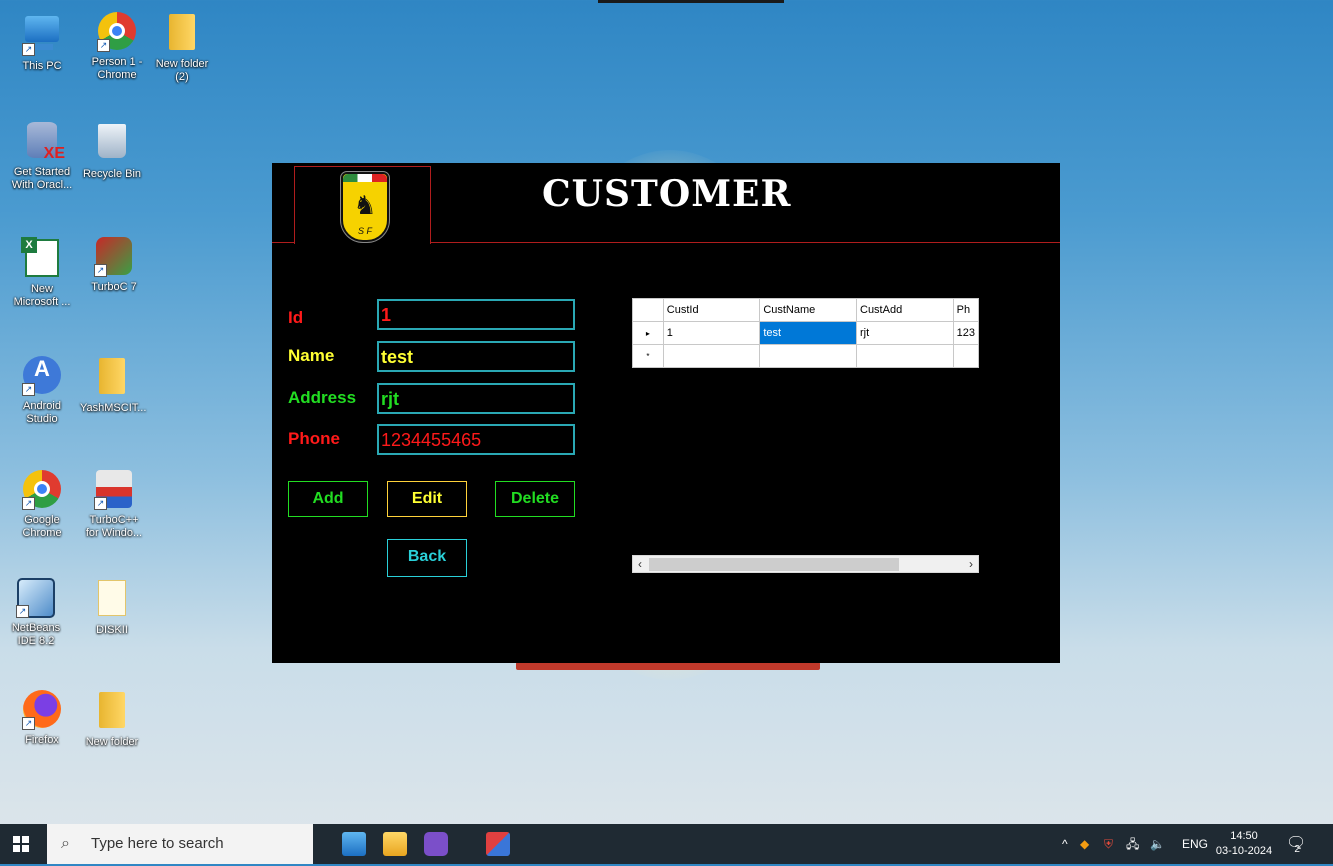 This screenshot has width=1333, height=866. I want to click on desktop-icon-turboc7: ↗ TurboC 7, so click(114, 265).